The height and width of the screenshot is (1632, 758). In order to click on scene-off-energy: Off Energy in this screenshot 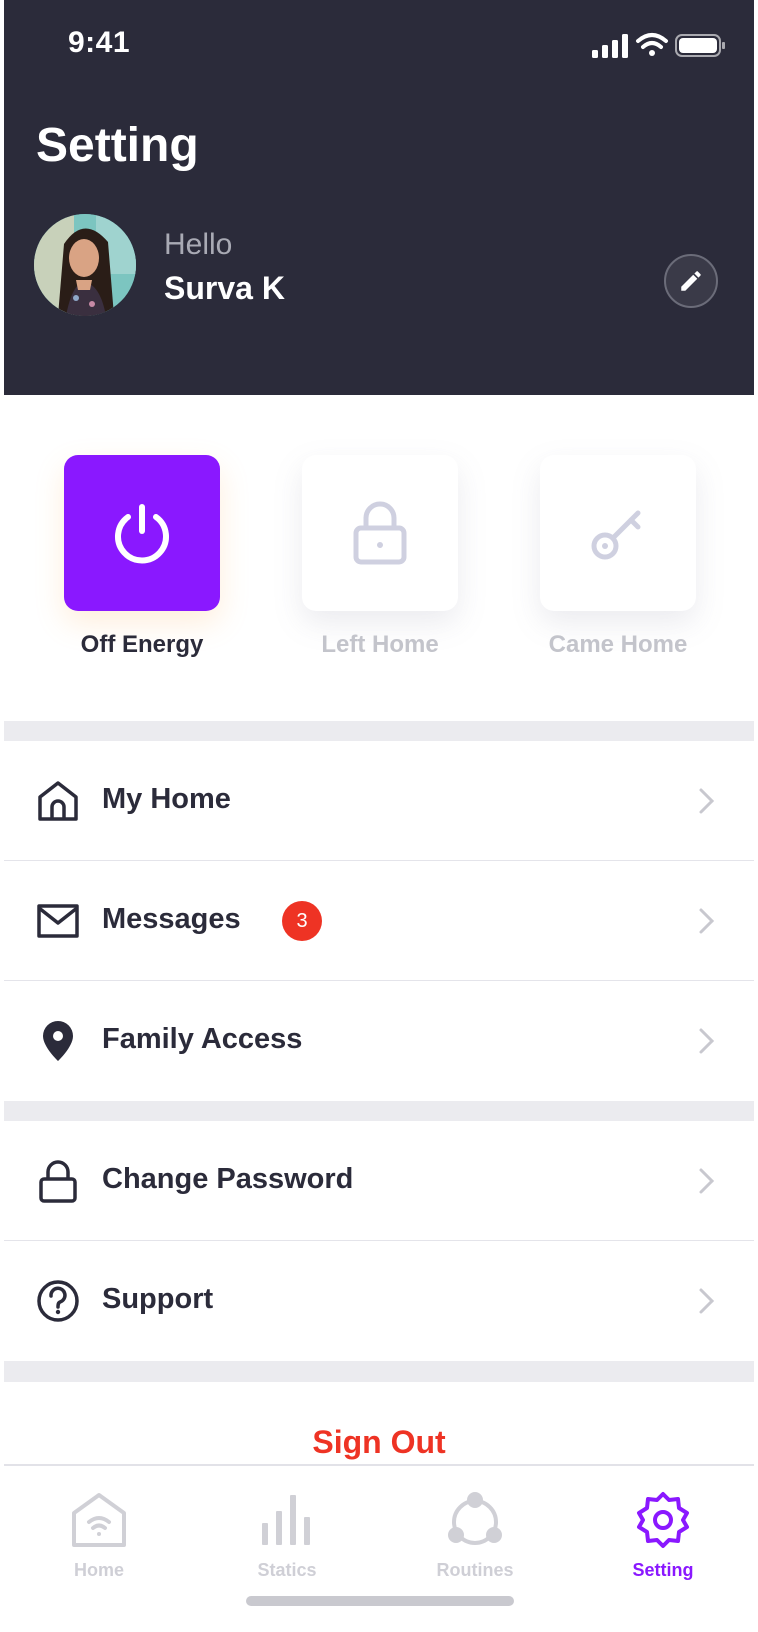, I will do `click(142, 557)`.